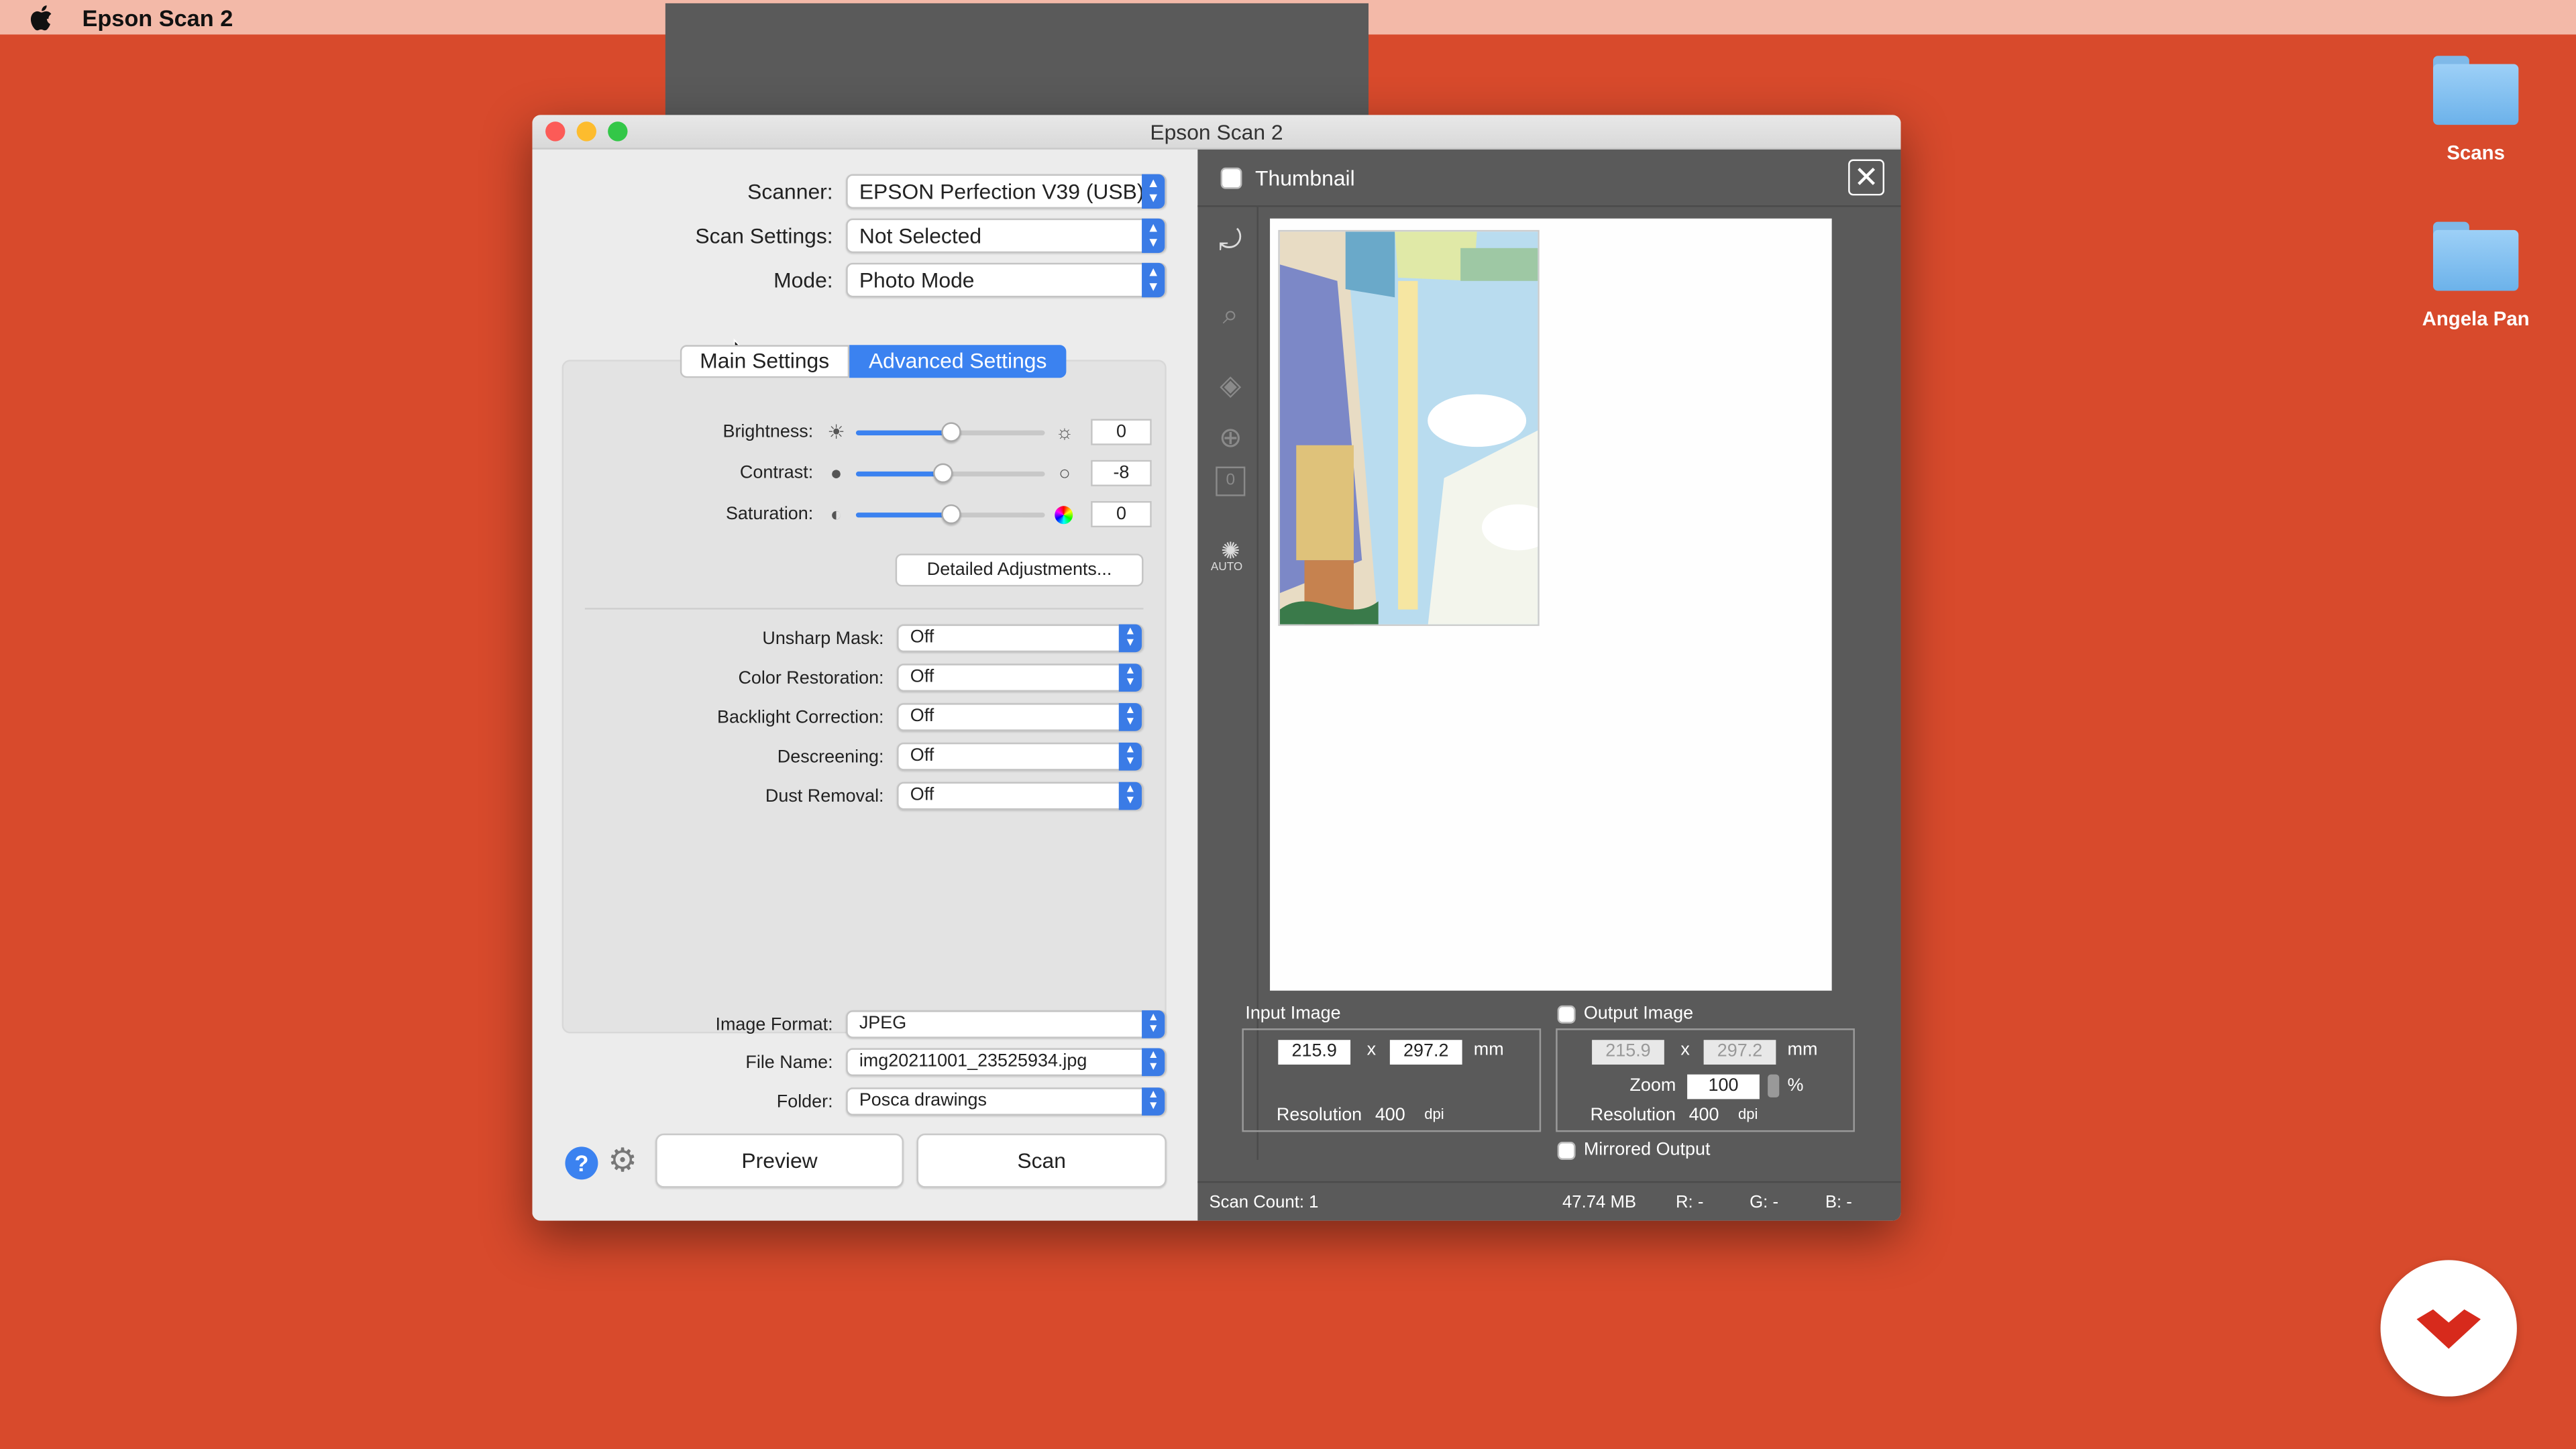 Image resolution: width=2576 pixels, height=1449 pixels. I want to click on auto-label: AUTO, so click(1226, 567).